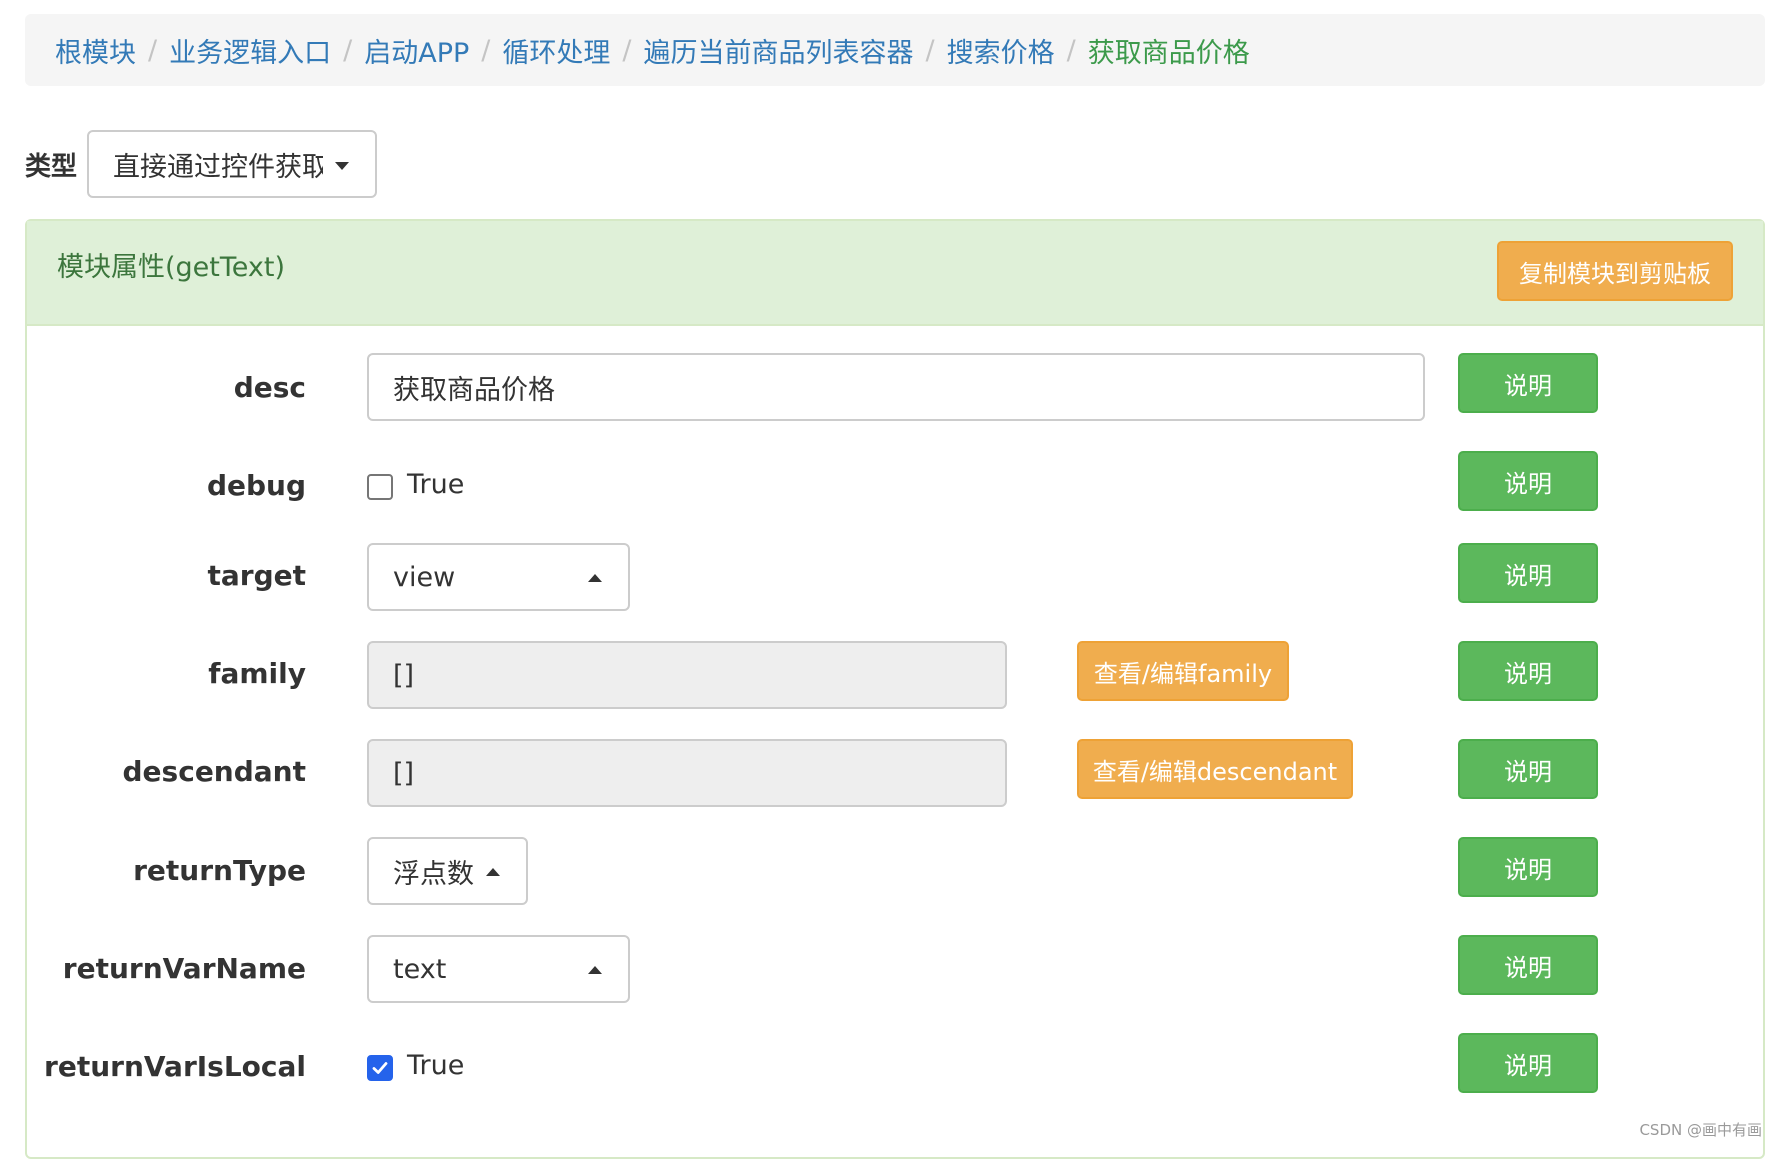  I want to click on descendant-input: [], so click(687, 773).